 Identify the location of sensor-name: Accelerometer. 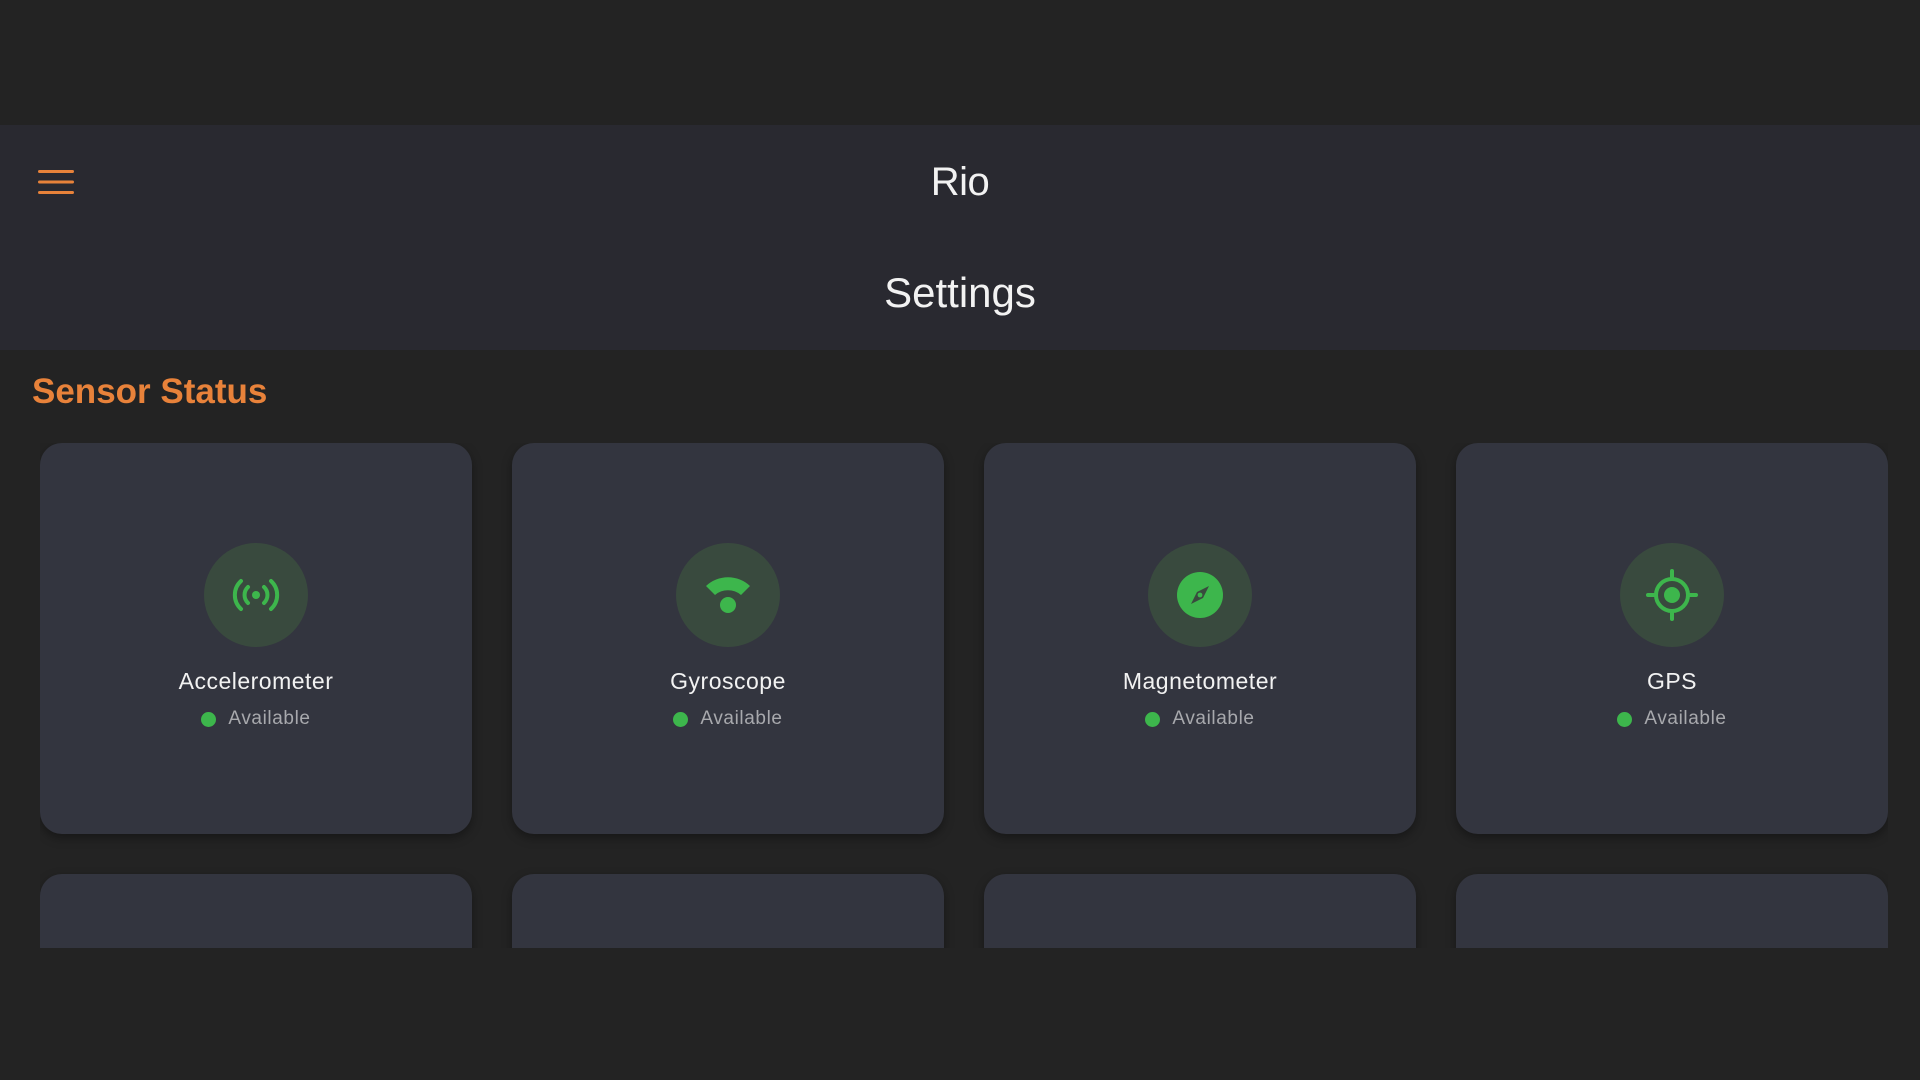
(256, 681).